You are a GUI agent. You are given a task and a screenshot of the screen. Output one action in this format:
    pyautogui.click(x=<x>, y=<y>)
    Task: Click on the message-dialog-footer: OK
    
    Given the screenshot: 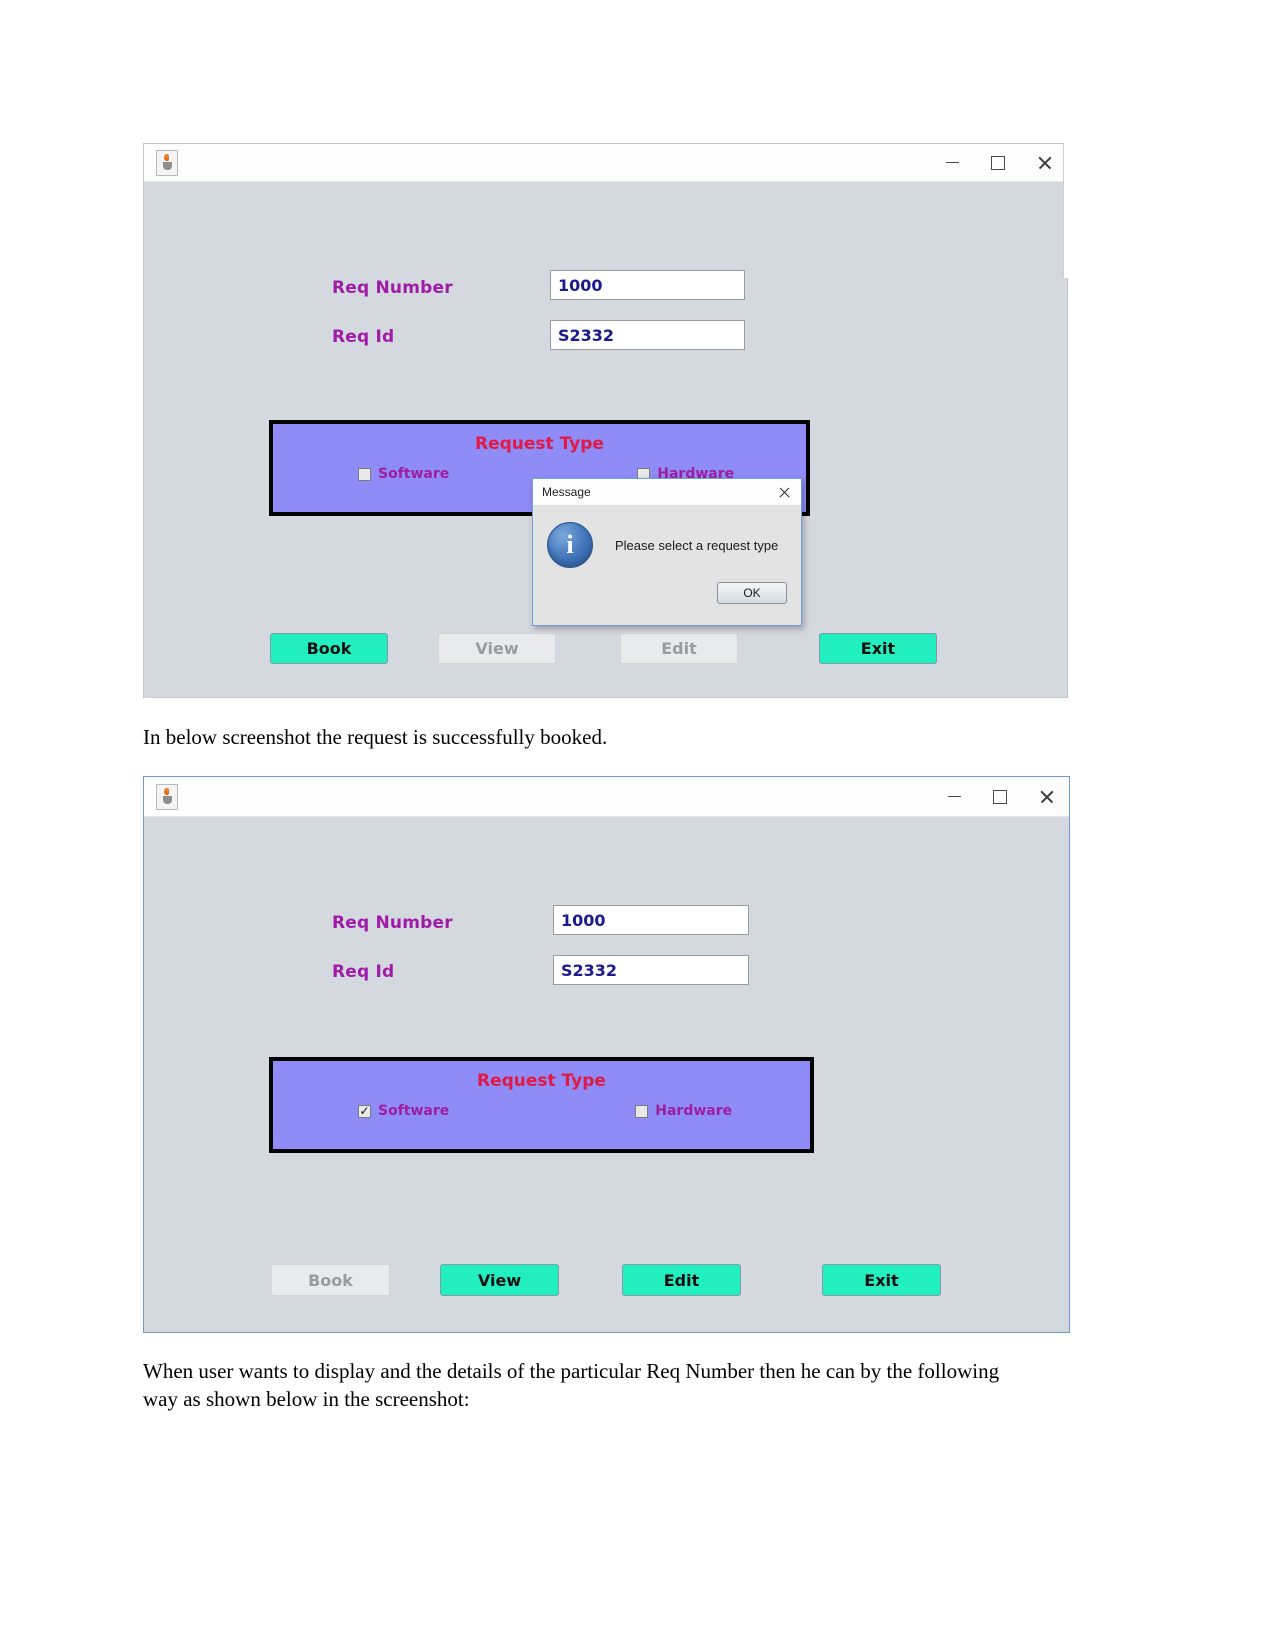 What is the action you would take?
    pyautogui.click(x=667, y=595)
    